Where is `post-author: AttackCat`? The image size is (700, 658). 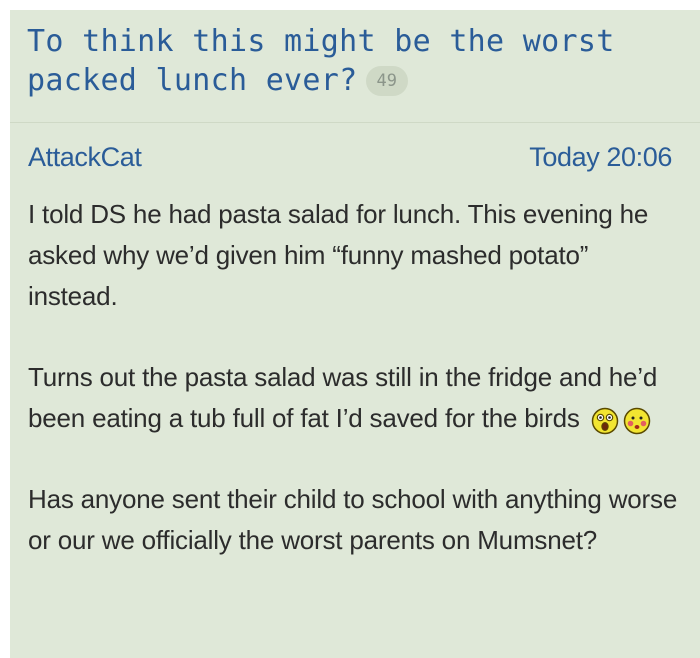
post-author: AttackCat is located at coordinates (85, 157).